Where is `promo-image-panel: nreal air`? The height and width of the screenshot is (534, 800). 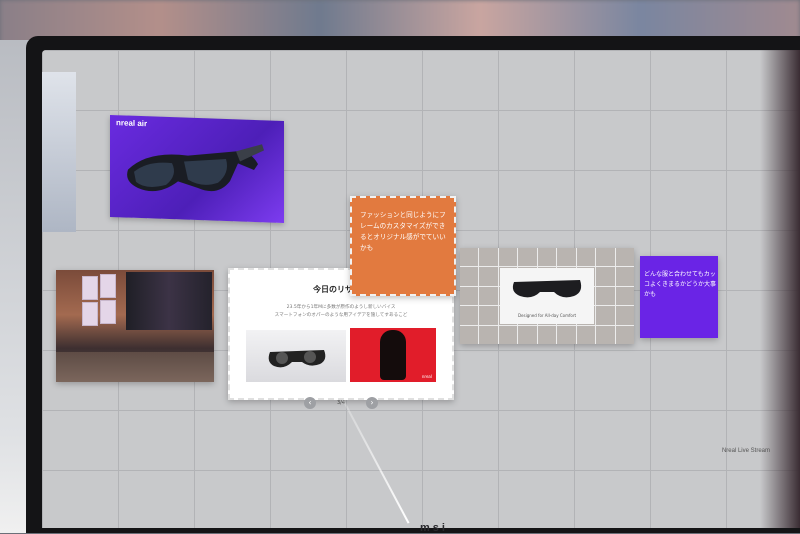
promo-image-panel: nreal air is located at coordinates (197, 169).